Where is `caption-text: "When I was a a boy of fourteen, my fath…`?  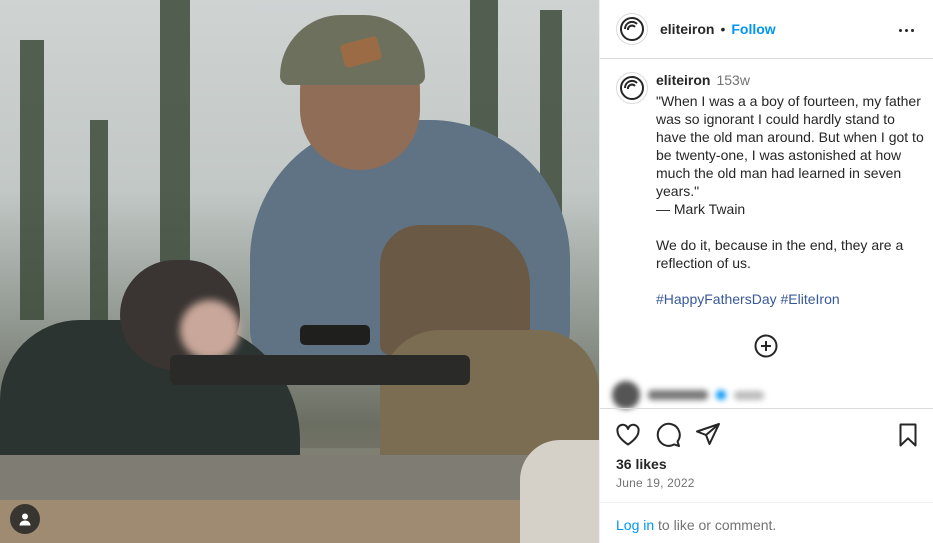
caption-text: "When I was a a boy of fourteen, my fath… is located at coordinates (790, 182).